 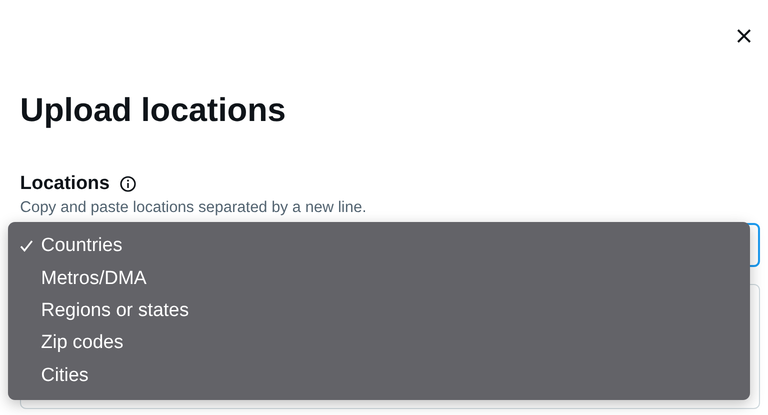 I want to click on field-hint: Copy and paste locations separated by a new line., so click(x=193, y=208).